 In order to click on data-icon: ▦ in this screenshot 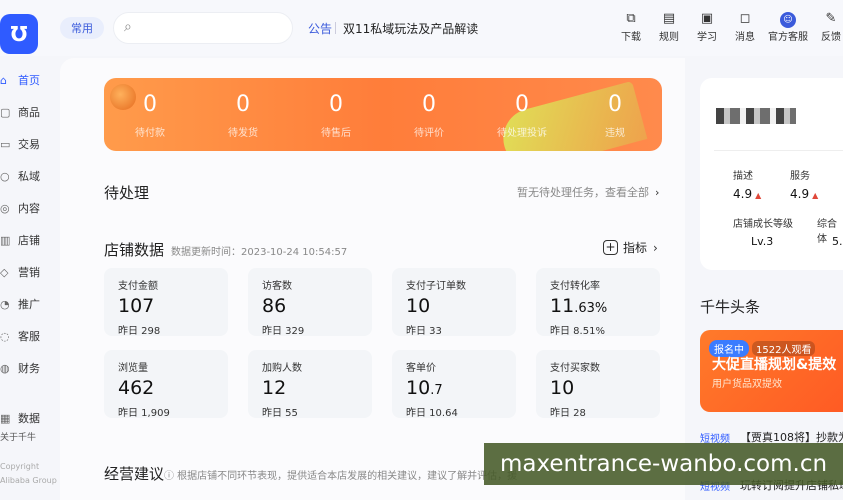, I will do `click(5, 418)`.